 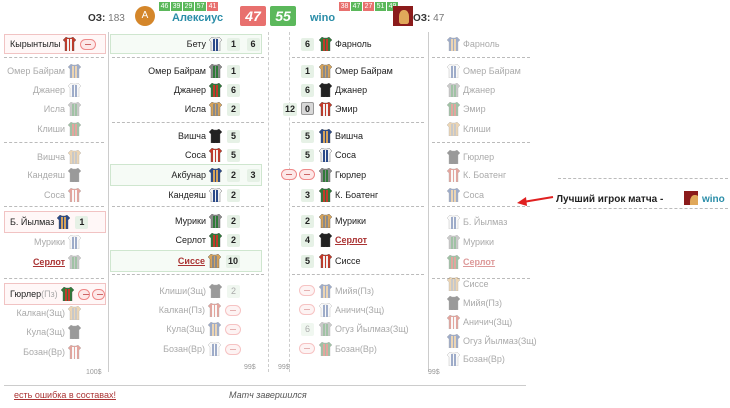 What do you see at coordinates (65, 395) in the screenshot?
I see `error-report-link: есть ошибка в составах!` at bounding box center [65, 395].